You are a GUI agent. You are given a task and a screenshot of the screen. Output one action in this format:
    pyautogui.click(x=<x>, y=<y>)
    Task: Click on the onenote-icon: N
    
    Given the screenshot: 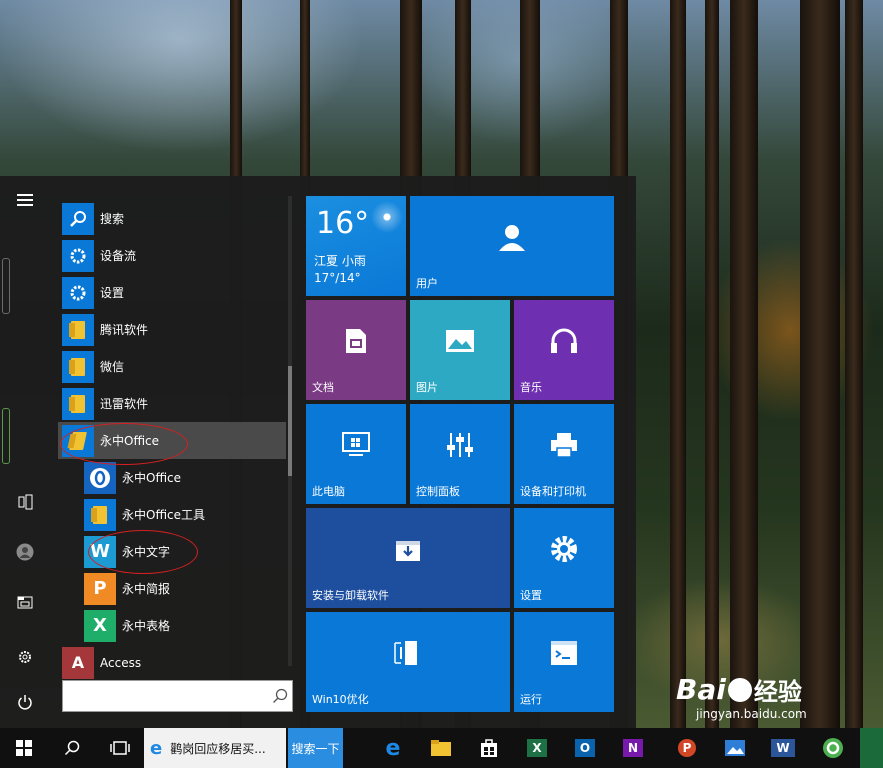 What is the action you would take?
    pyautogui.click(x=633, y=748)
    